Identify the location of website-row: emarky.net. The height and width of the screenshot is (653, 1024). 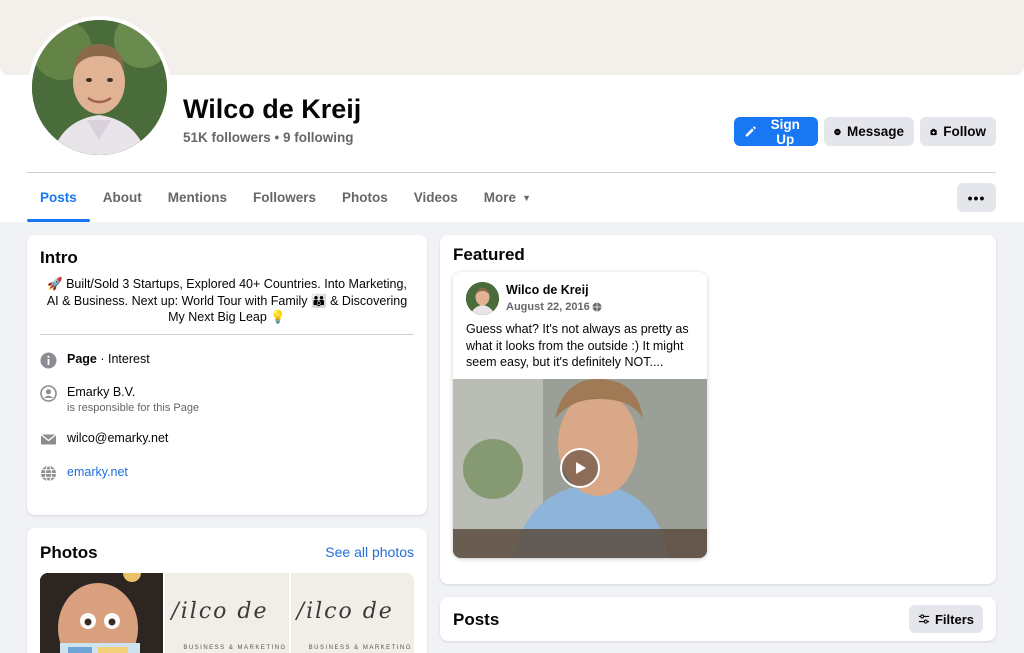
(84, 473).